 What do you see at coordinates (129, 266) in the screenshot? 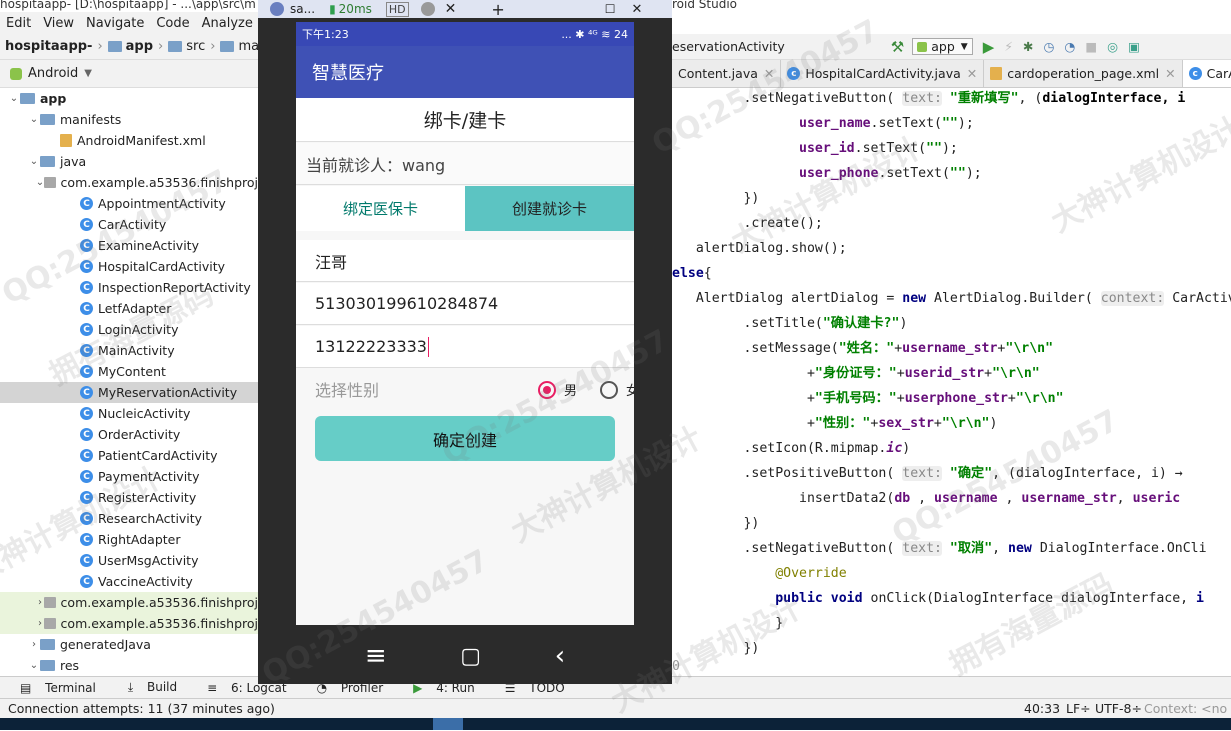
I see `tree-item: C HospitalCardActivity` at bounding box center [129, 266].